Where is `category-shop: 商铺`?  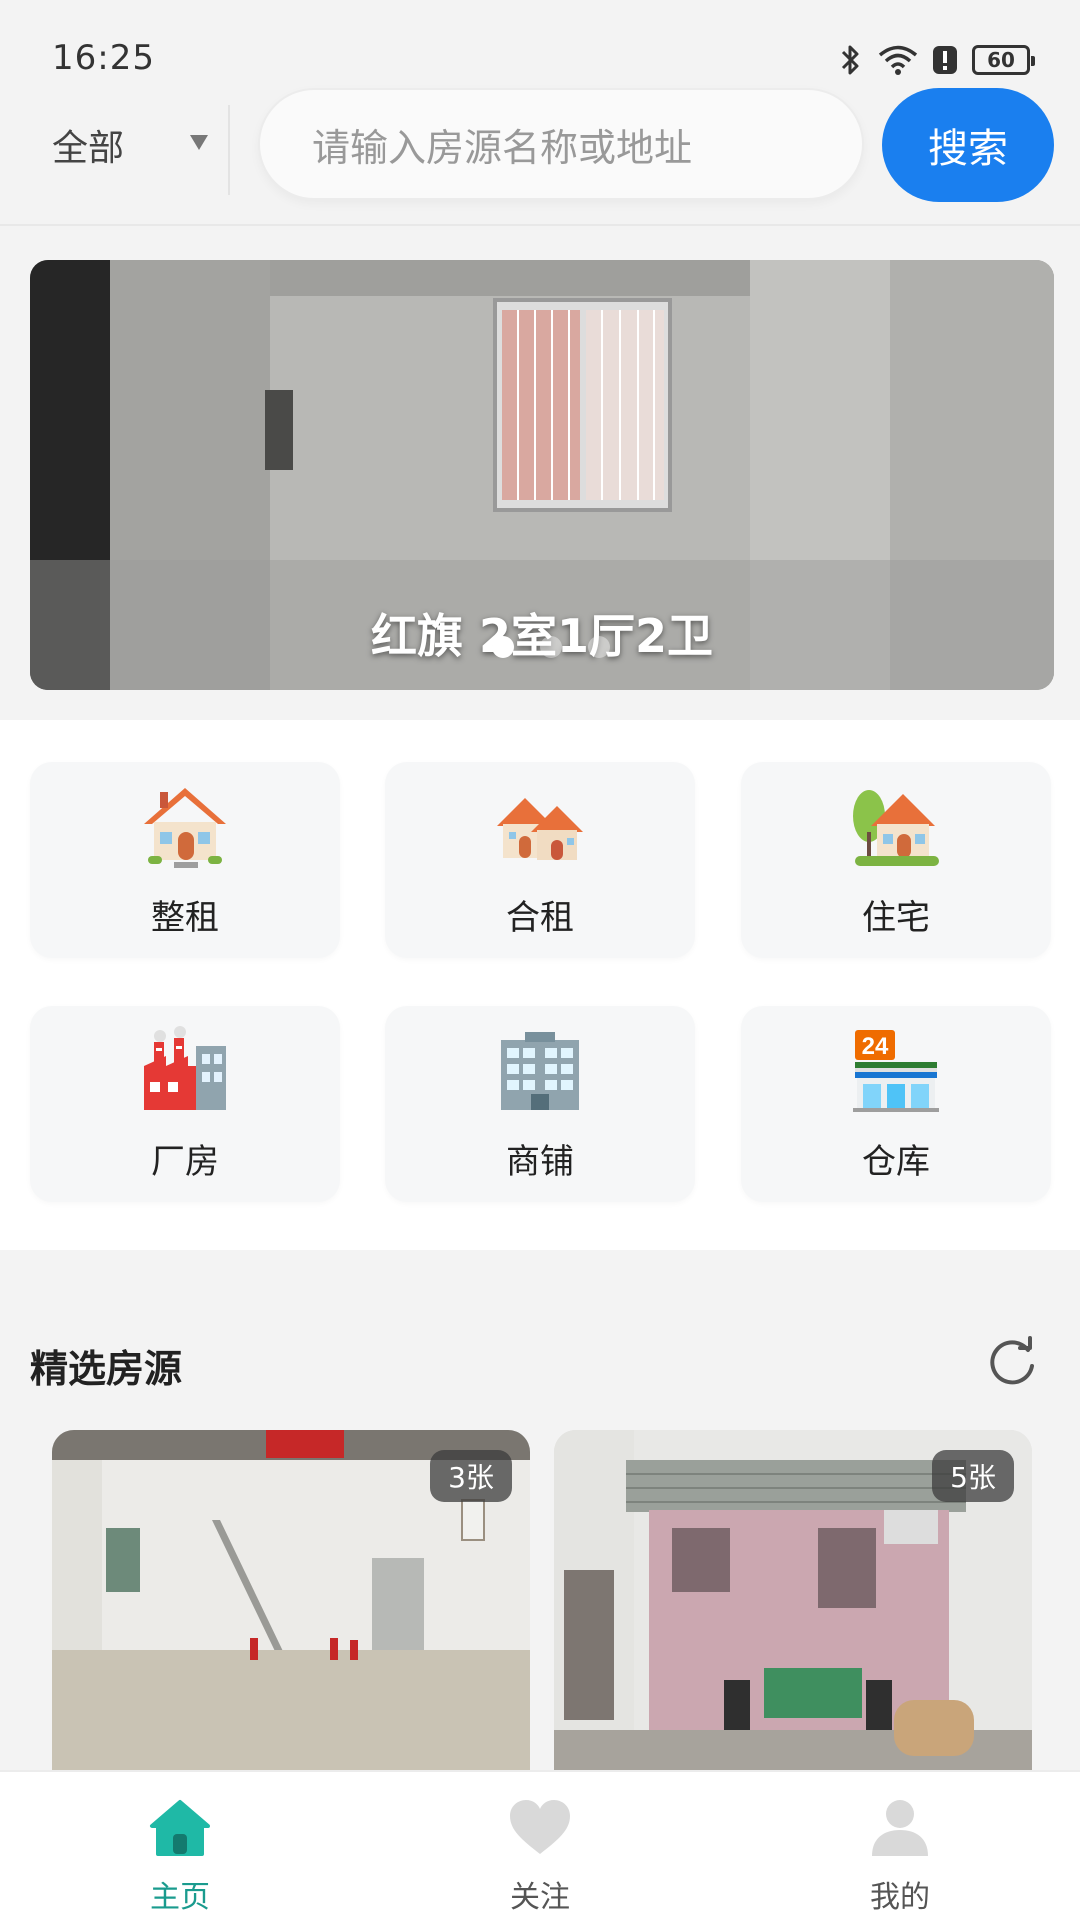
category-shop: 商铺 is located at coordinates (540, 1104).